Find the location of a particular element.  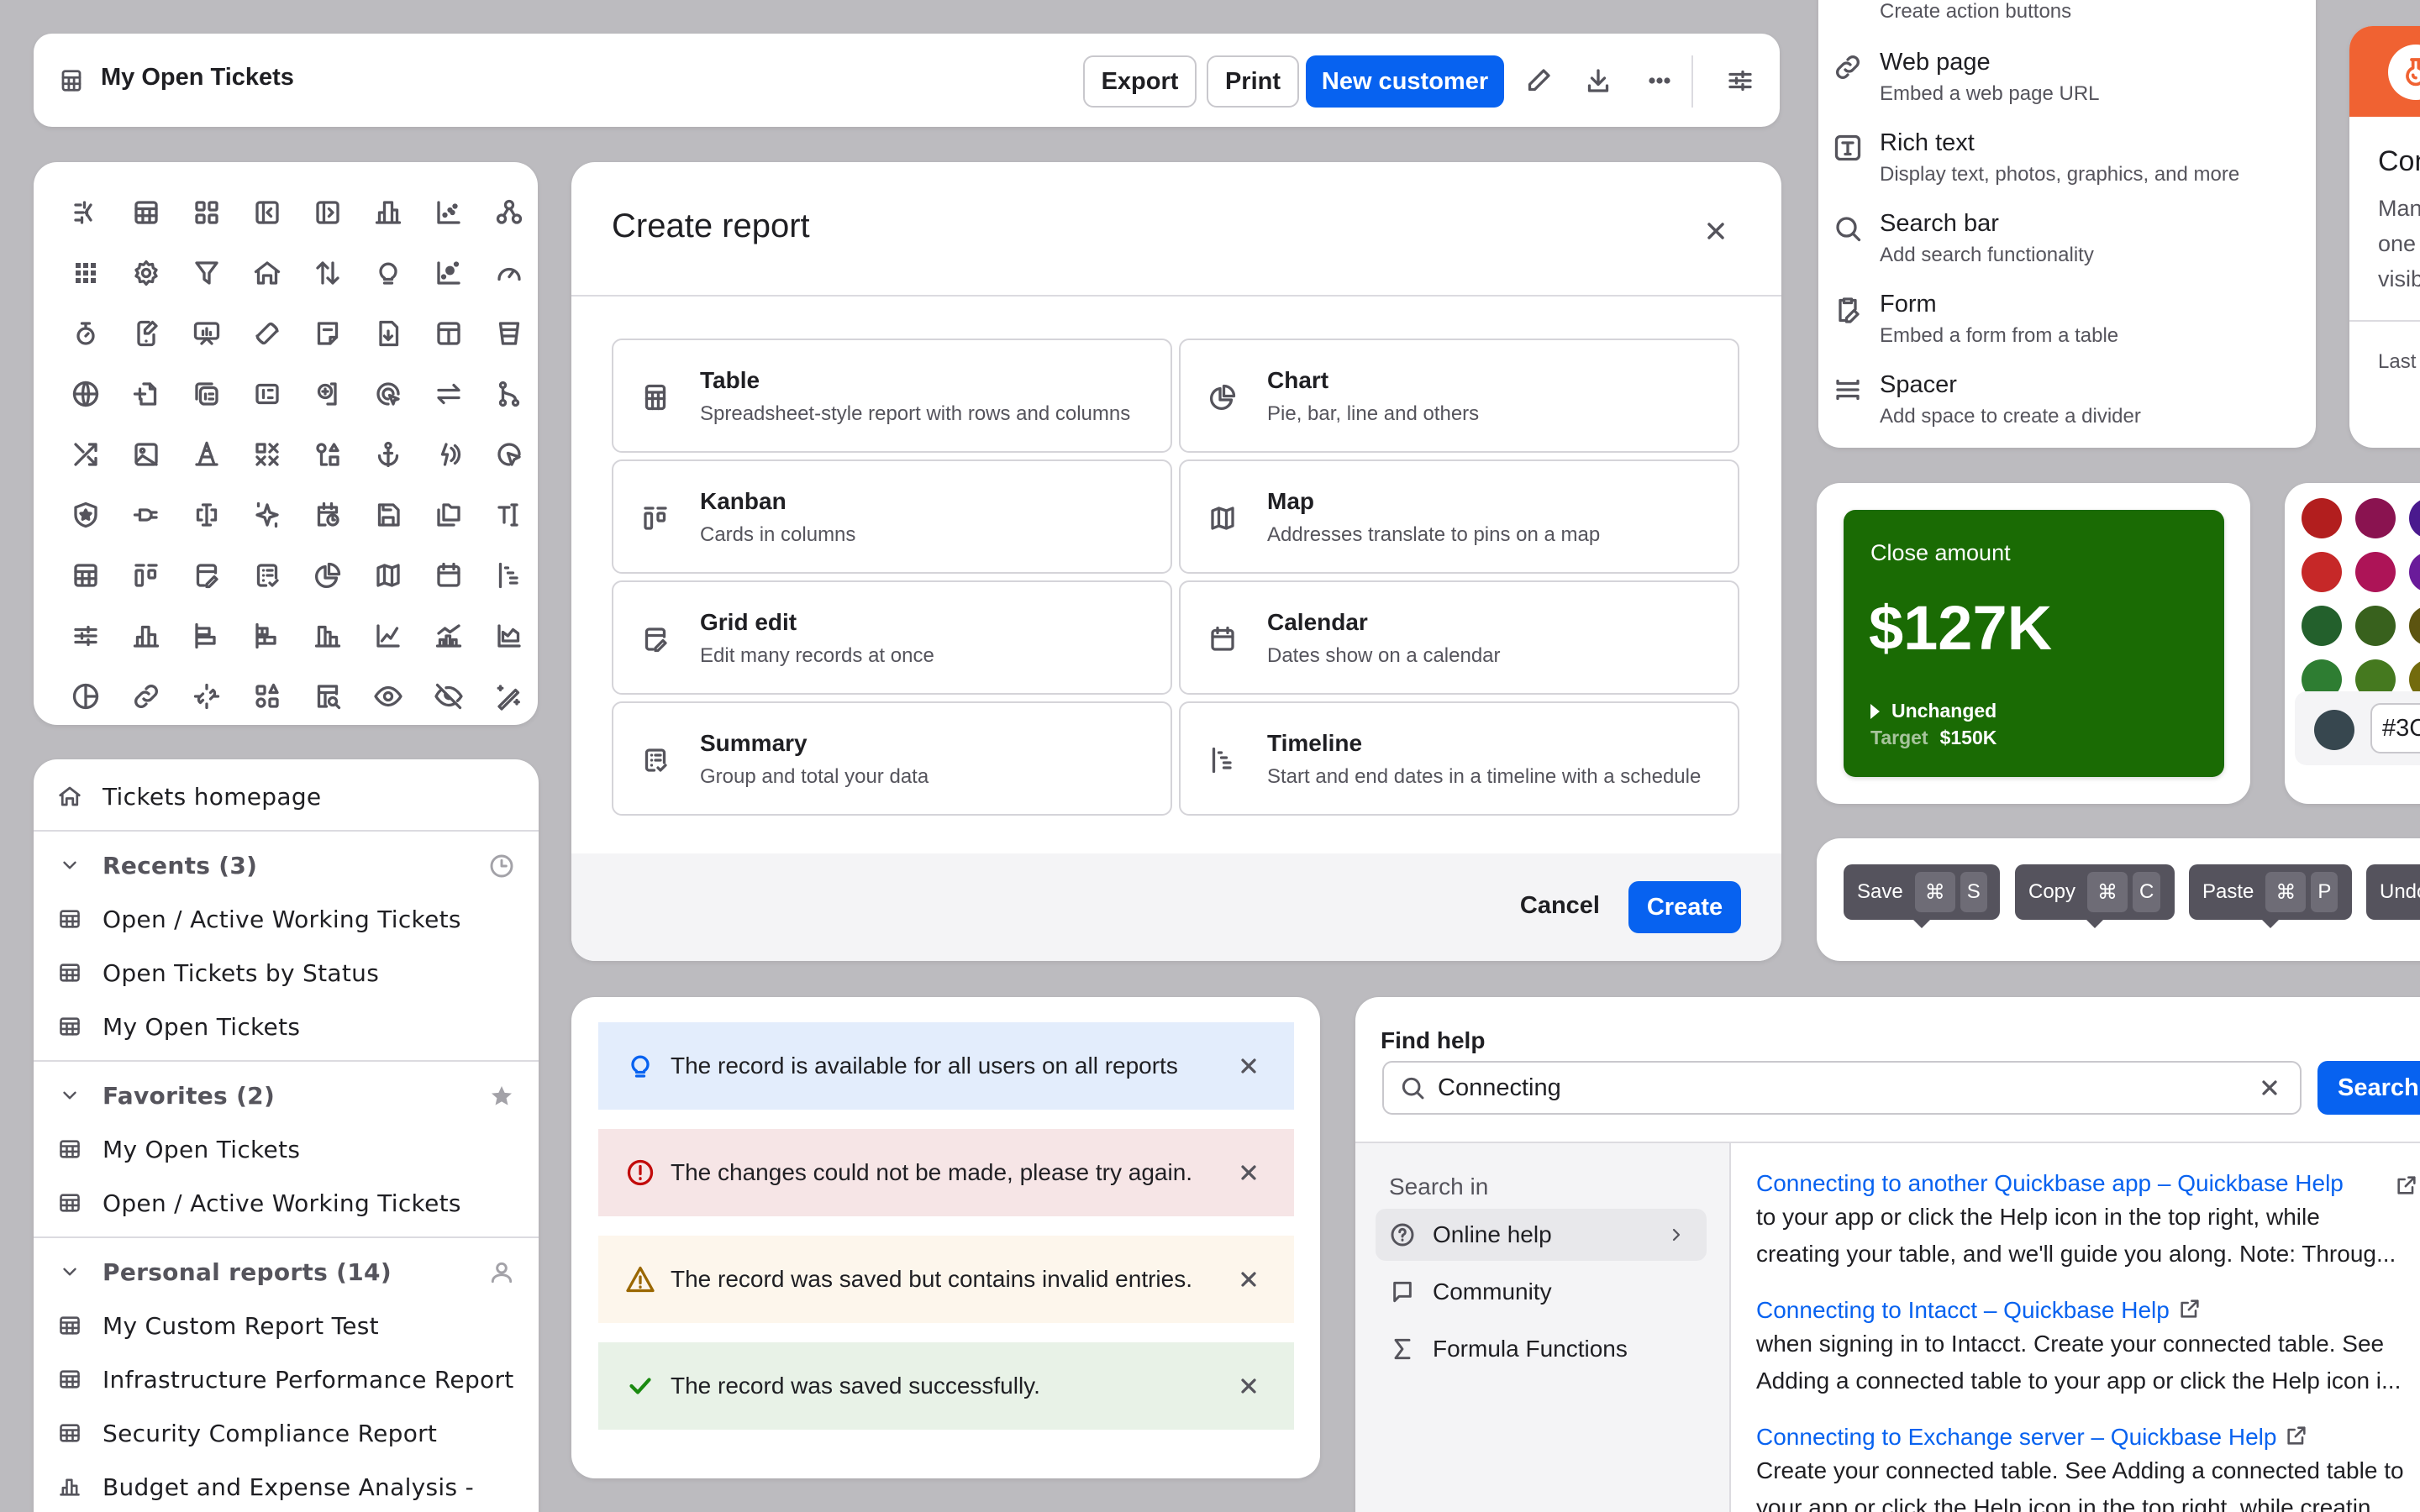

sidebar-section-favorites: Favorites (2) is located at coordinates (286, 1095).